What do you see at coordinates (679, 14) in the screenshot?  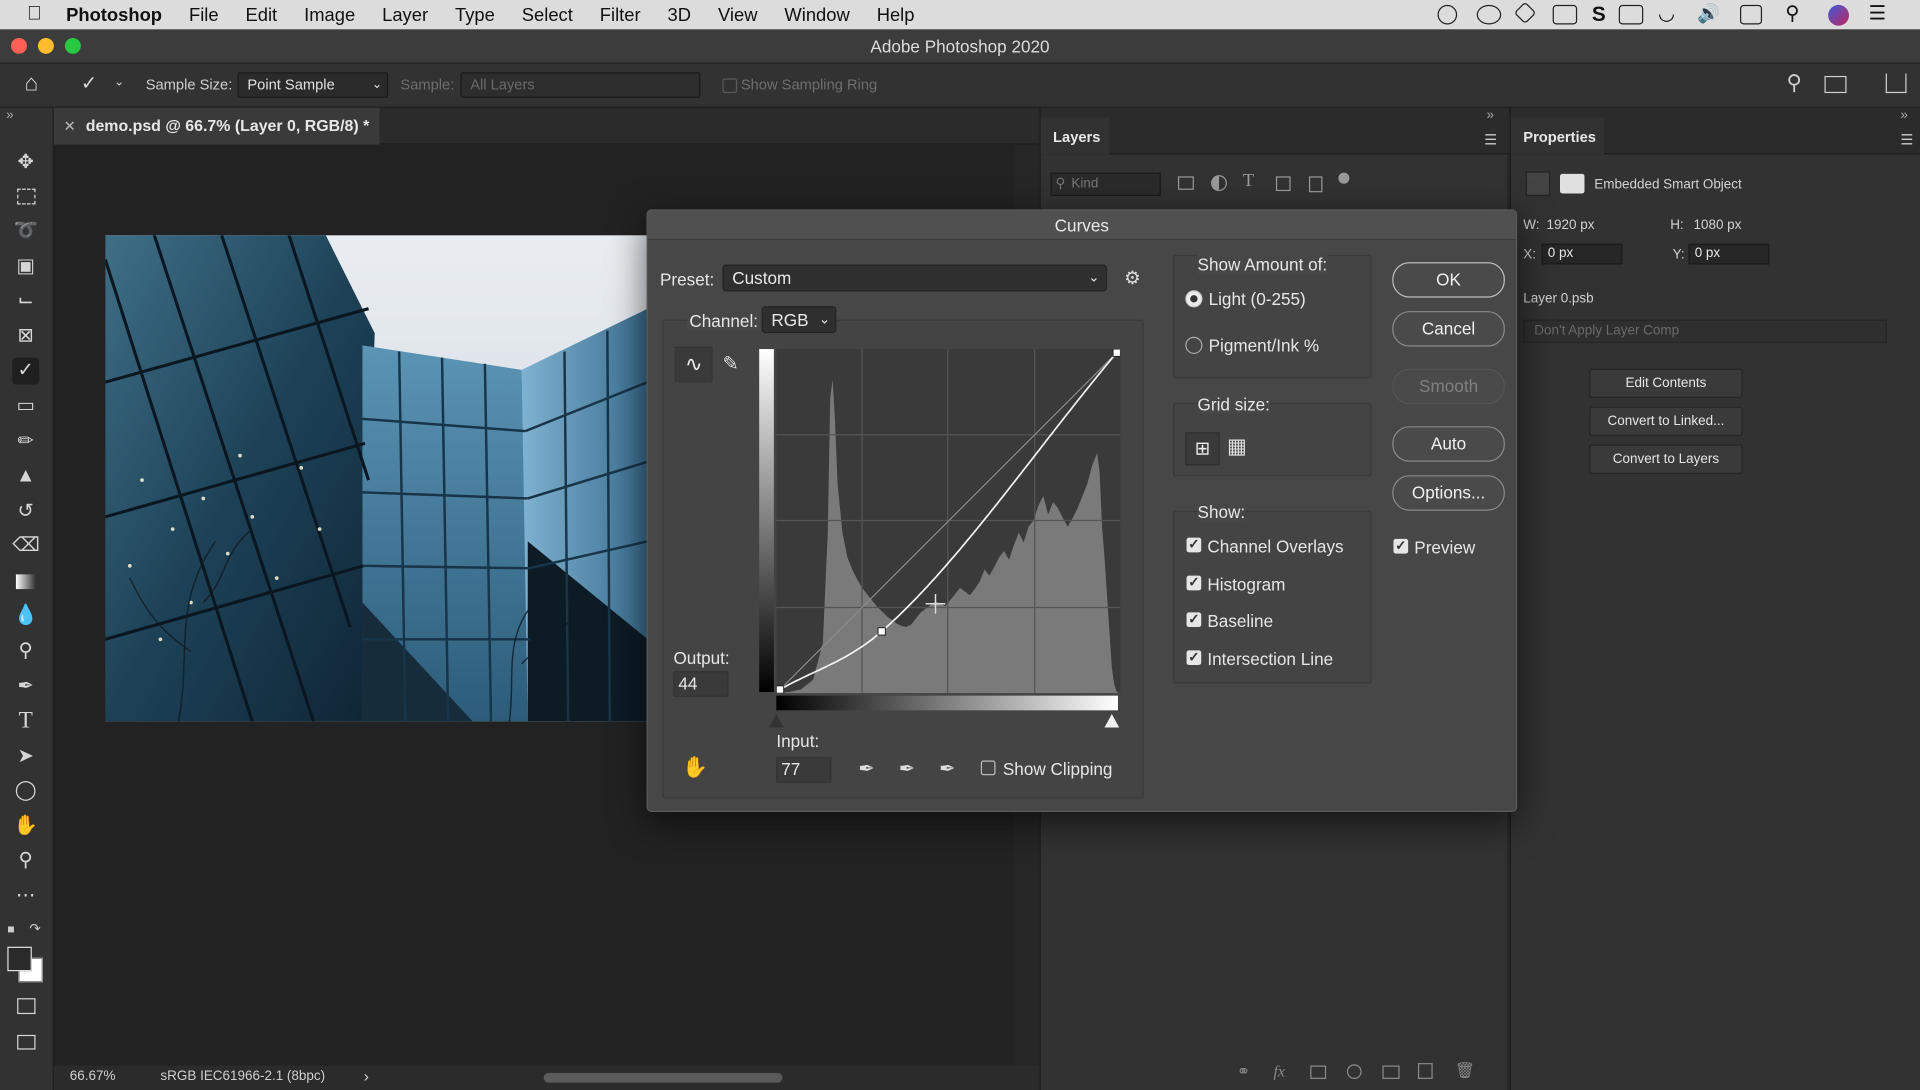 I see `menu-3d: 3D` at bounding box center [679, 14].